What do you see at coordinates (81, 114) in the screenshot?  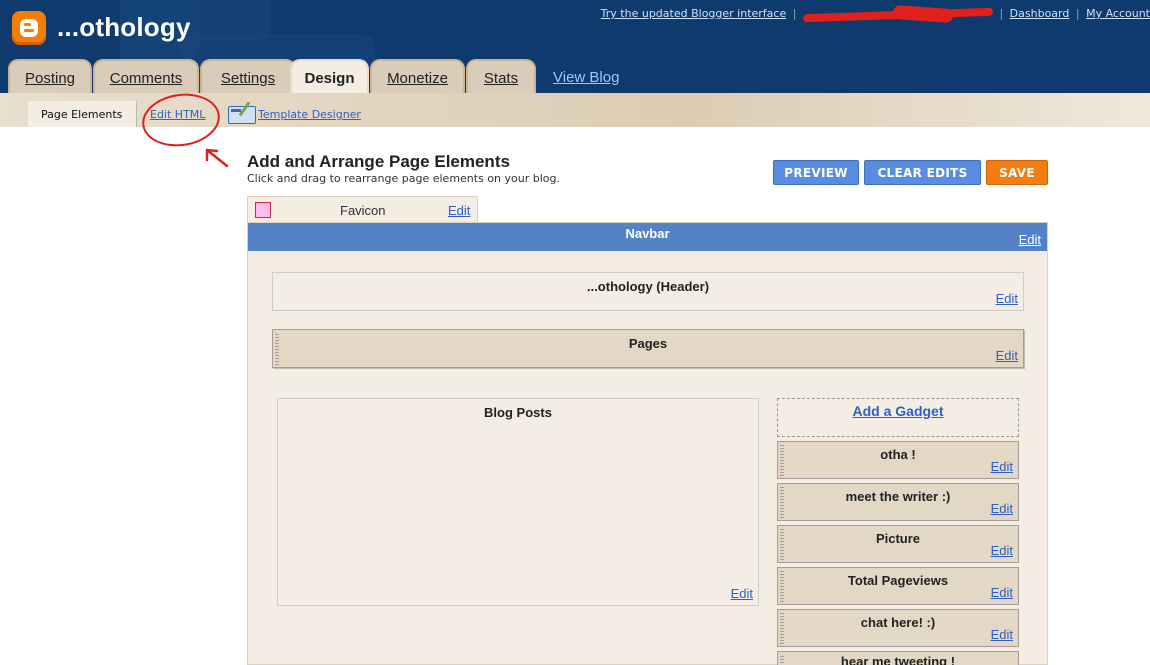 I see `subnav-page-elements: Page Elements` at bounding box center [81, 114].